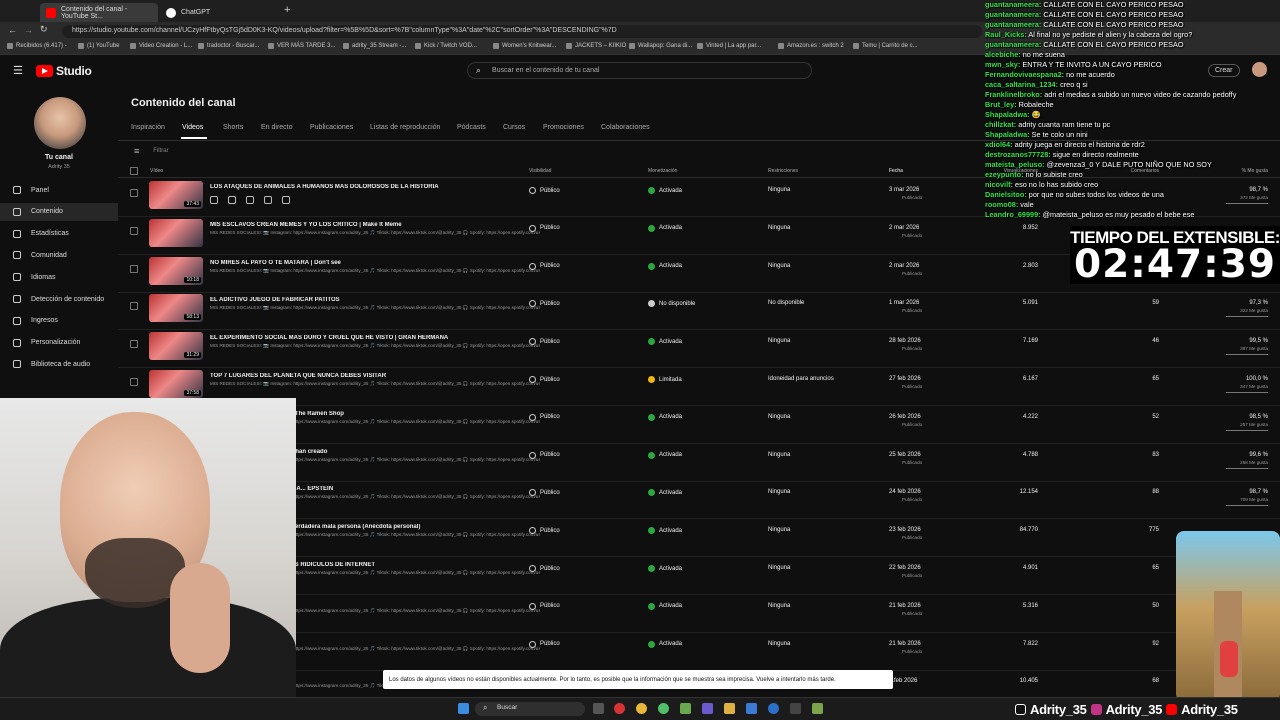 This screenshot has height=720, width=1280. What do you see at coordinates (663, 708) in the screenshot?
I see `app-icon` at bounding box center [663, 708].